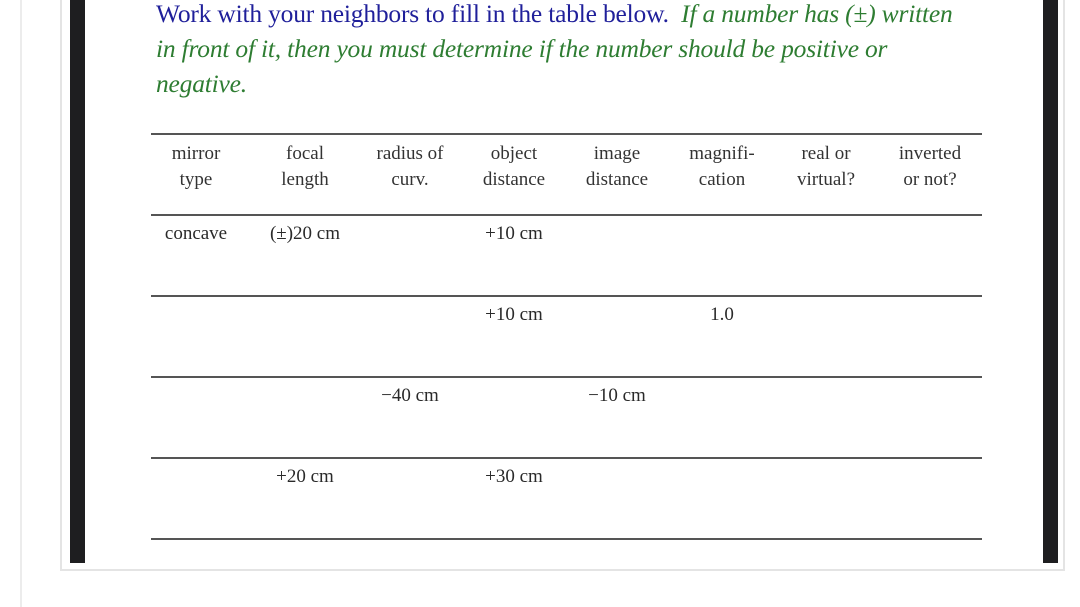 Image resolution: width=1080 pixels, height=607 pixels. I want to click on right-border-bar, so click(1050, 281).